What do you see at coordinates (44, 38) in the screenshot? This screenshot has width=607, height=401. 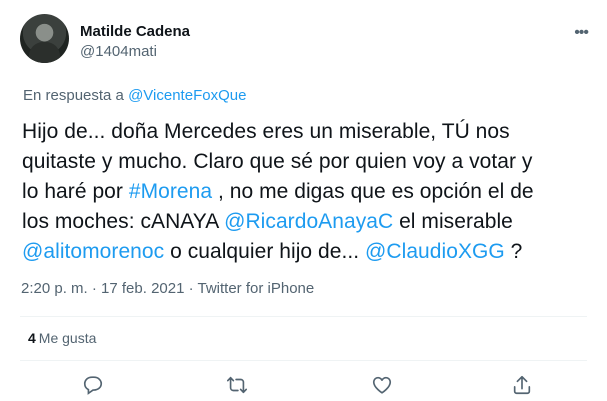 I see `avatar` at bounding box center [44, 38].